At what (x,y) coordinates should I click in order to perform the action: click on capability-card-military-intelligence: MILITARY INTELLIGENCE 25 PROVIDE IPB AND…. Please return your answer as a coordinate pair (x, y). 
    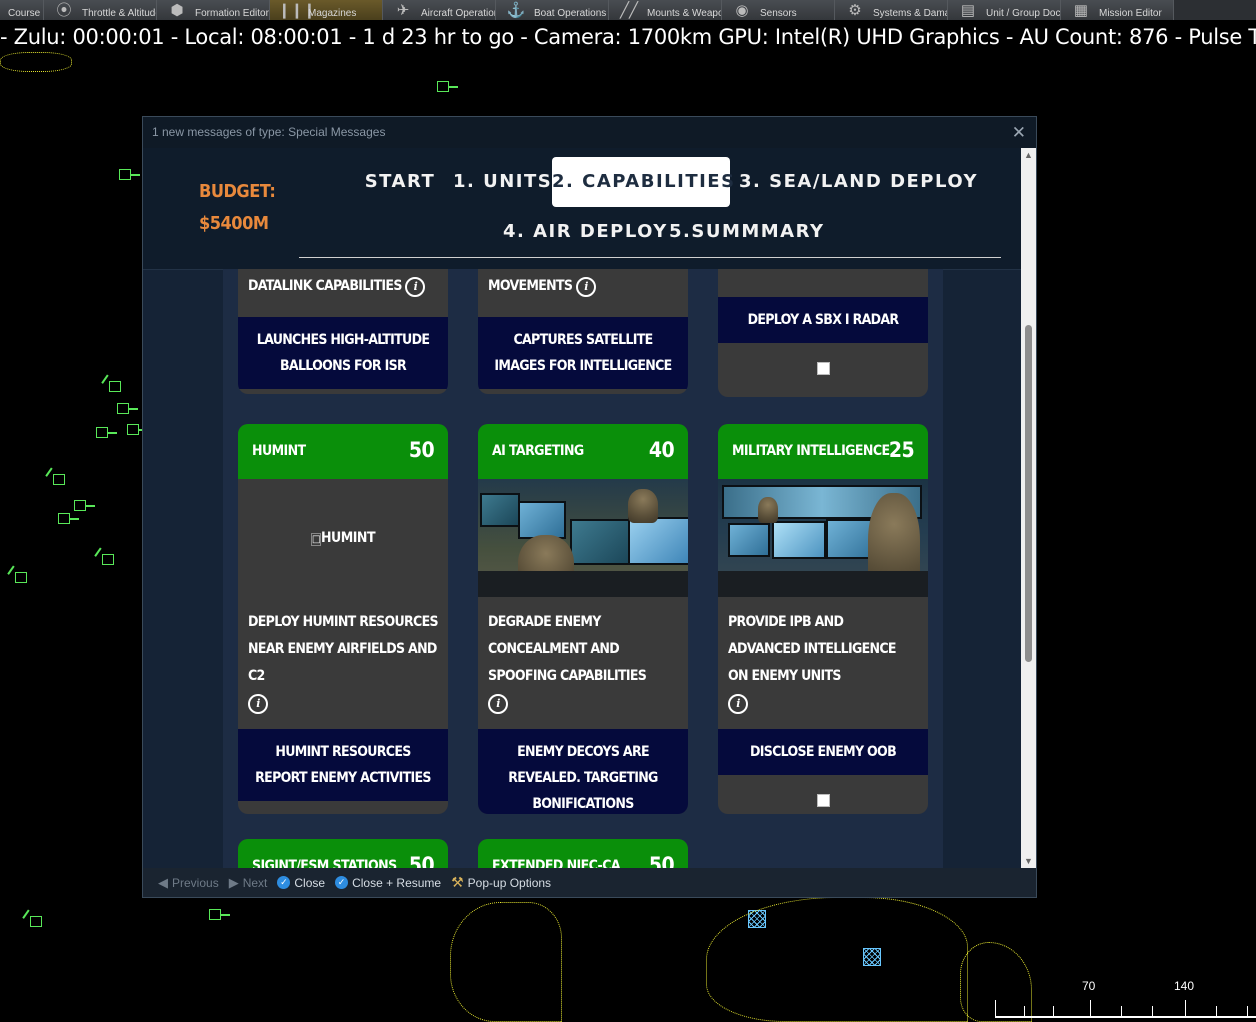
    Looking at the image, I should click on (823, 619).